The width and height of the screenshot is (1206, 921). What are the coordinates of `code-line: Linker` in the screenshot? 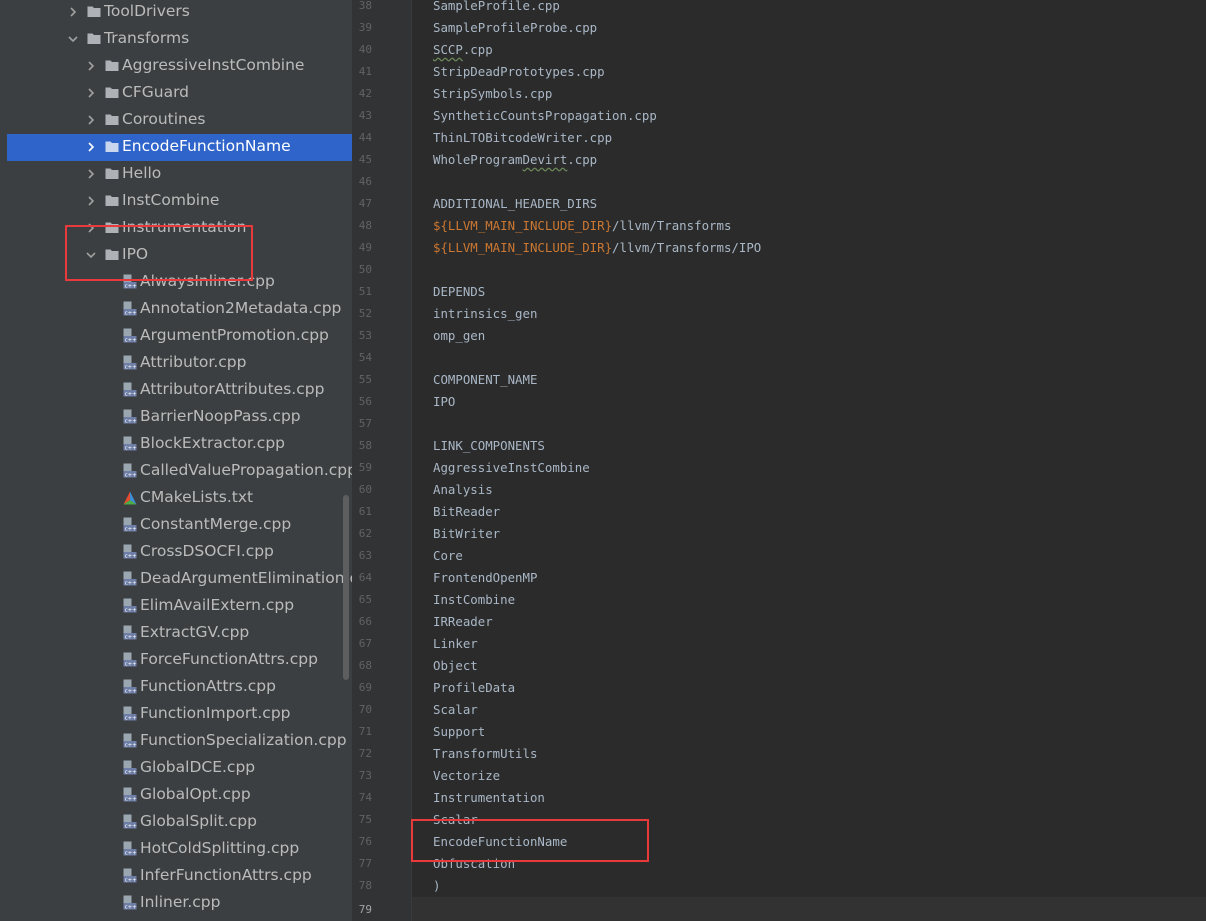 It's located at (455, 644).